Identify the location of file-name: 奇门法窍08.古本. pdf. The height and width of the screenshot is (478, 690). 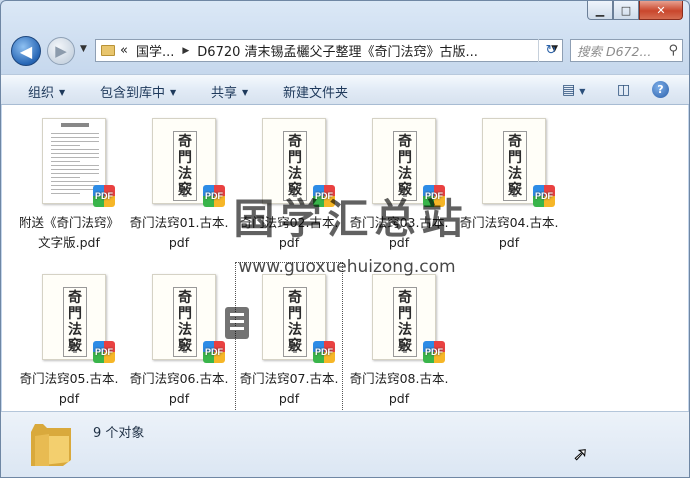
(399, 388).